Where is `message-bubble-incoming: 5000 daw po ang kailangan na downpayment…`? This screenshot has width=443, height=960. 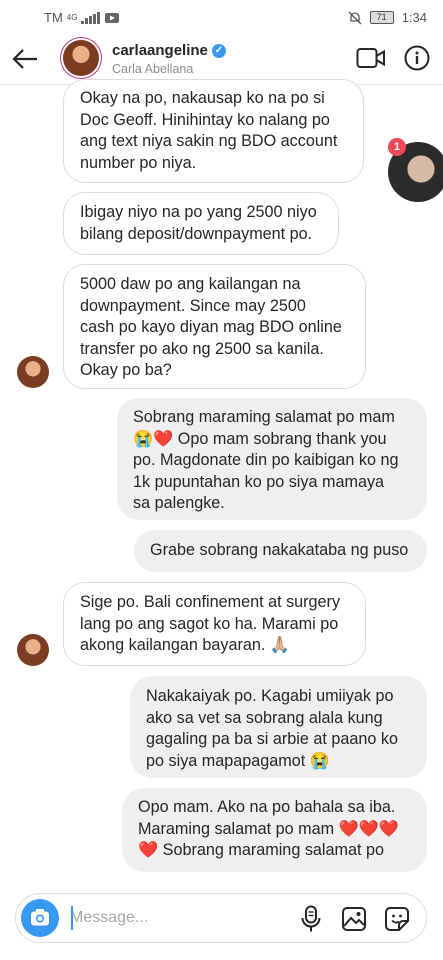 message-bubble-incoming: 5000 daw po ang kailangan na downpayment… is located at coordinates (214, 326).